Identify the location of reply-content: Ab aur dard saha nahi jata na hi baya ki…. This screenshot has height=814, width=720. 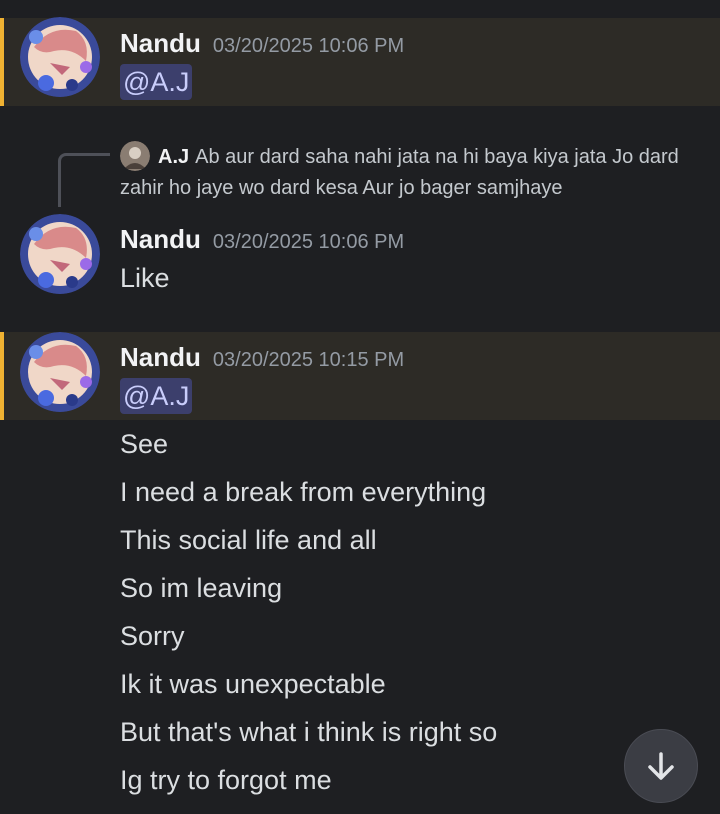
(399, 172).